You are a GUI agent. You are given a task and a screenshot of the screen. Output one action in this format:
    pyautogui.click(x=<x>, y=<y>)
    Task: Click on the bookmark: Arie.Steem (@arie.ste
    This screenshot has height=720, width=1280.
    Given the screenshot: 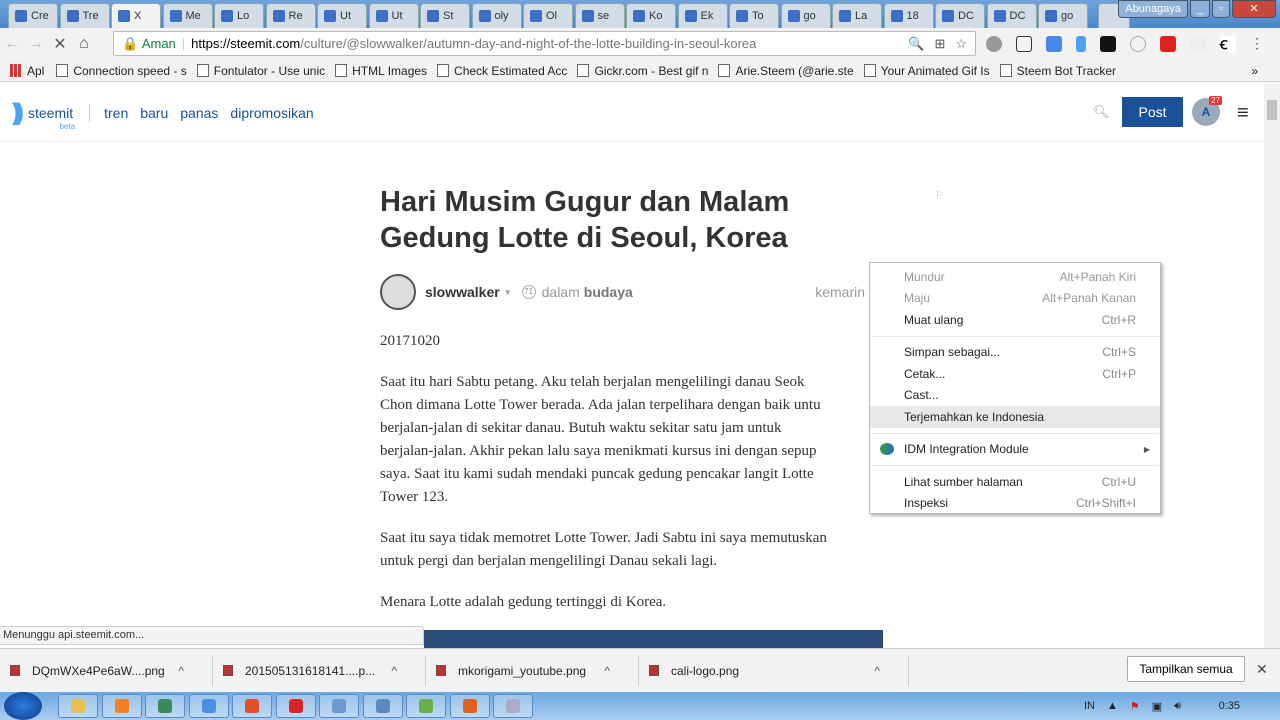 What is the action you would take?
    pyautogui.click(x=786, y=71)
    